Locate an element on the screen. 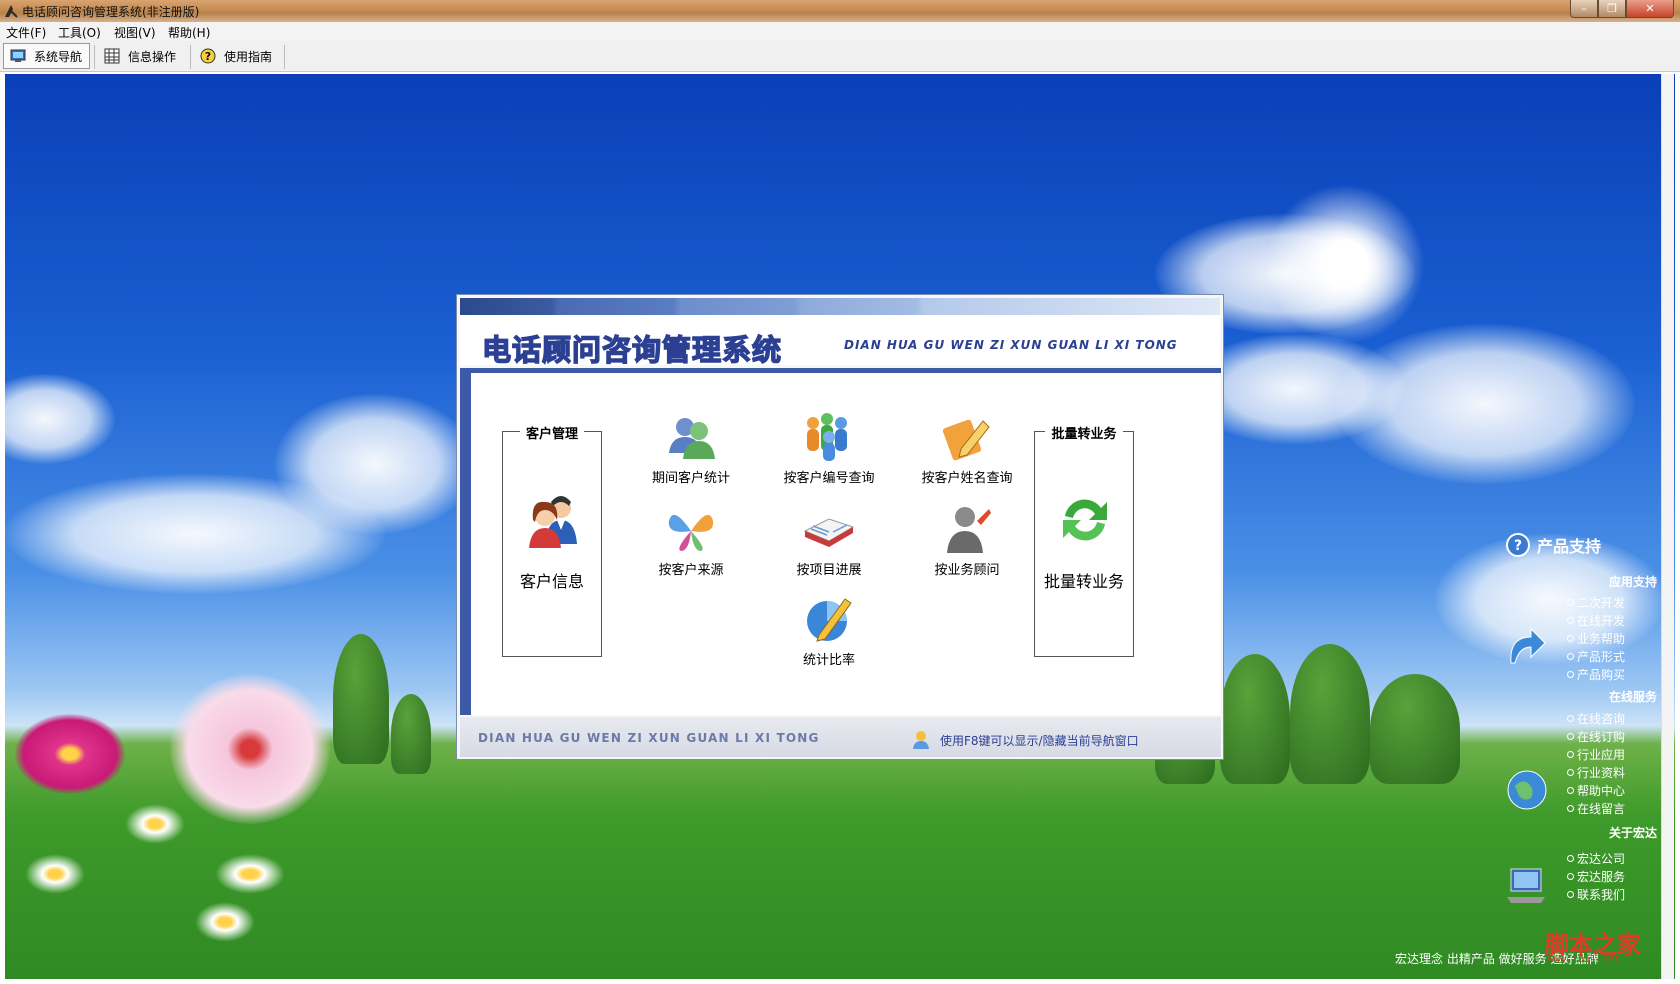  maximize-button: ❐ is located at coordinates (1612, 9).